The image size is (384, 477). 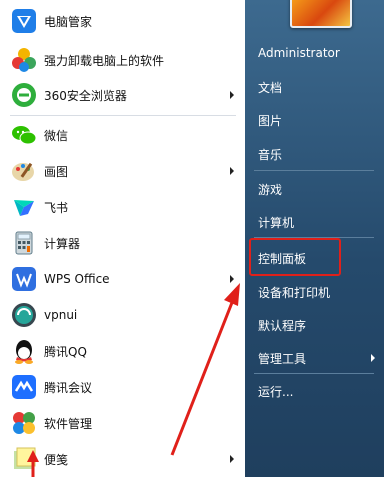 What do you see at coordinates (33, 463) in the screenshot?
I see `arrow-bottom-left` at bounding box center [33, 463].